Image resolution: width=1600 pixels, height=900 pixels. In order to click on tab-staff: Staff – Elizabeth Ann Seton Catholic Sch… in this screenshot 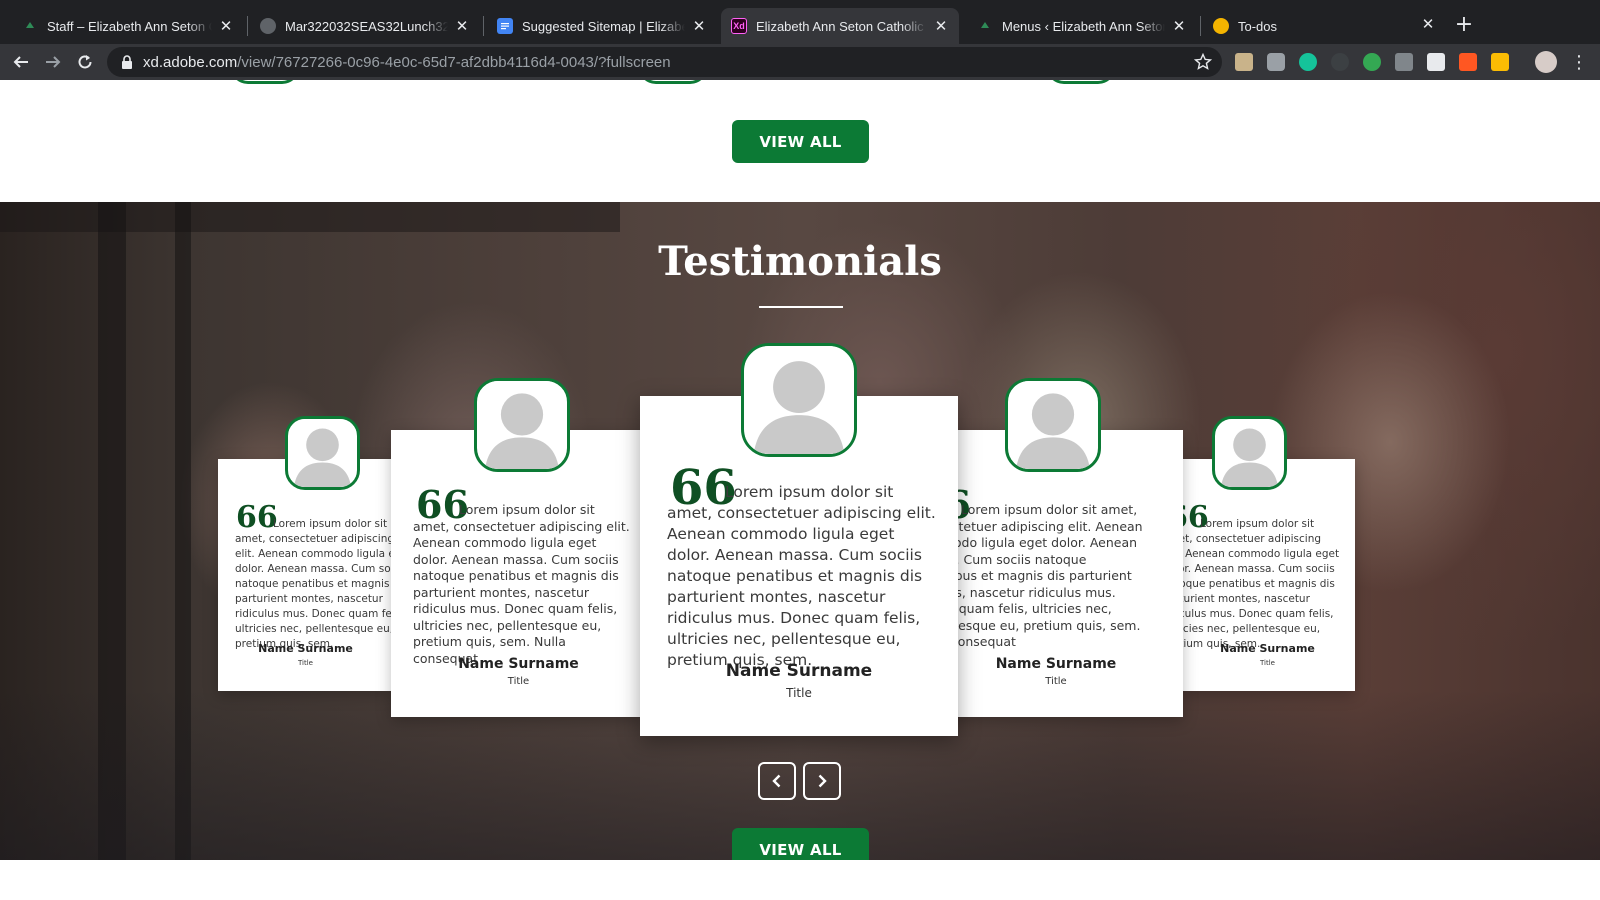, I will do `click(128, 26)`.